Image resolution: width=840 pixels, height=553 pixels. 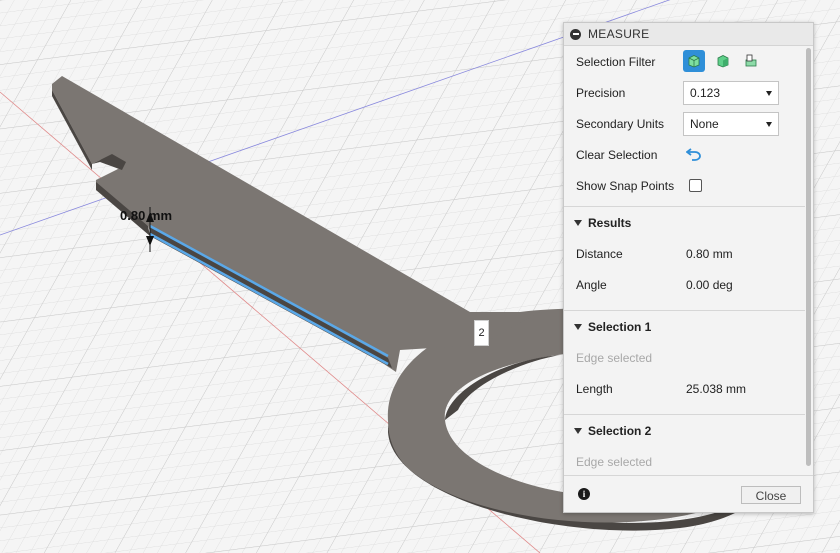 What do you see at coordinates (684, 253) in the screenshot?
I see `distance-row: Distance 0.80 mm` at bounding box center [684, 253].